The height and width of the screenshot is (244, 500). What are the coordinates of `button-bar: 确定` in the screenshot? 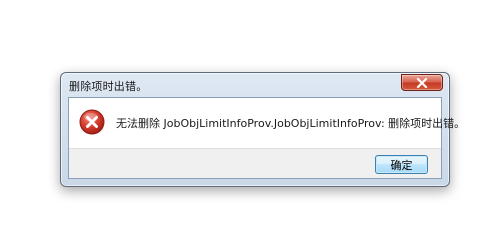 It's located at (255, 163).